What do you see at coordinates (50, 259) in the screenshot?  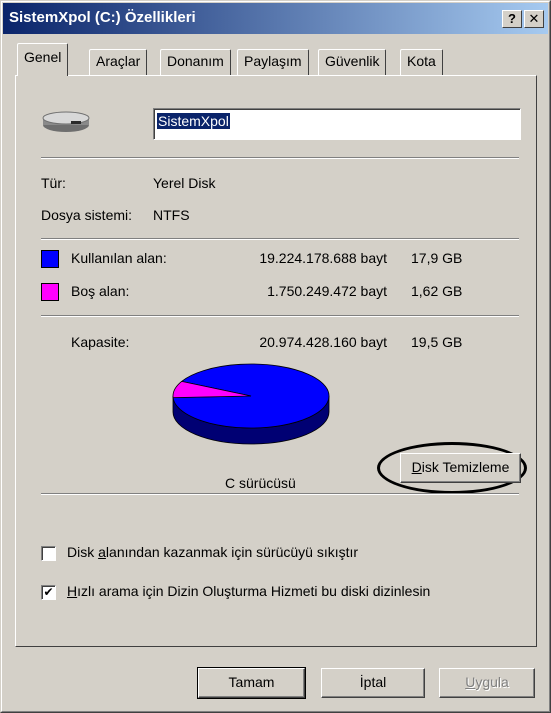 I see `used-space-swatch` at bounding box center [50, 259].